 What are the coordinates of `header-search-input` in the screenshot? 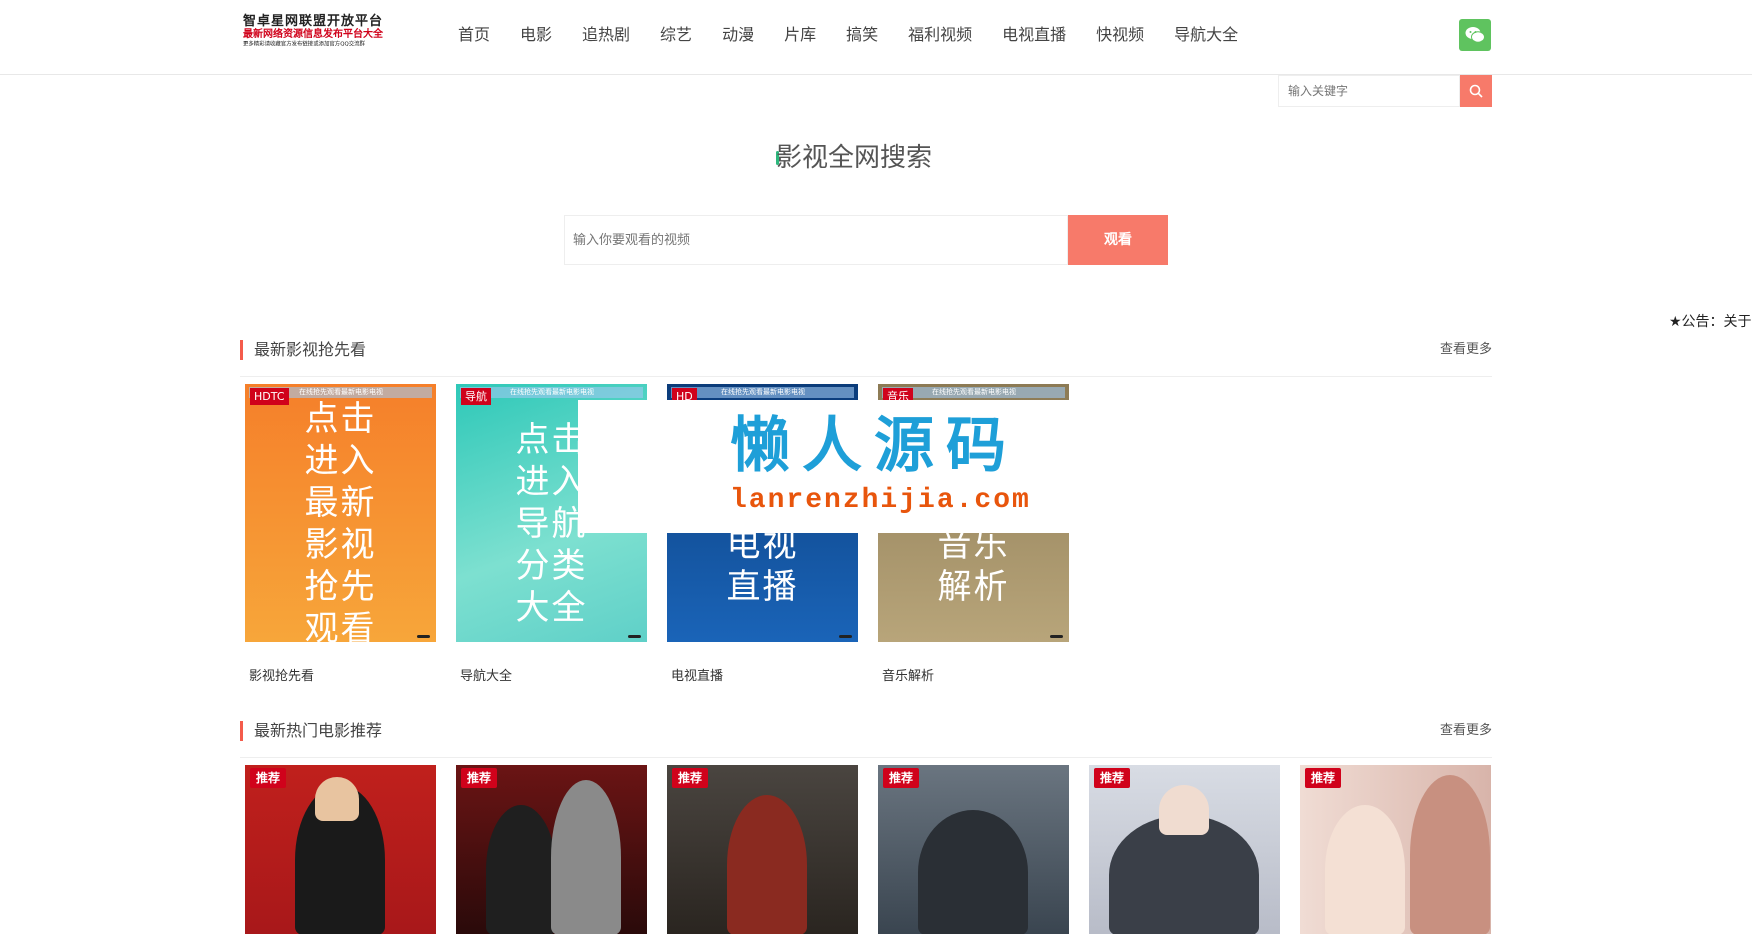 It's located at (1369, 91).